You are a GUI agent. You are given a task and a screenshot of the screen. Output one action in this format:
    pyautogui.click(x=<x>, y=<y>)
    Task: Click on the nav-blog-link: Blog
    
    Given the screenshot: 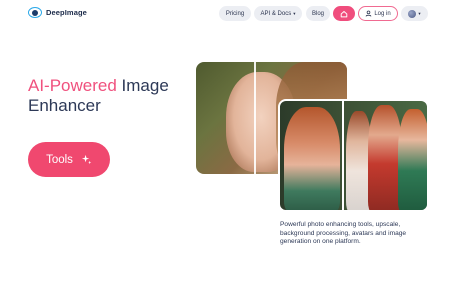 What is the action you would take?
    pyautogui.click(x=318, y=13)
    